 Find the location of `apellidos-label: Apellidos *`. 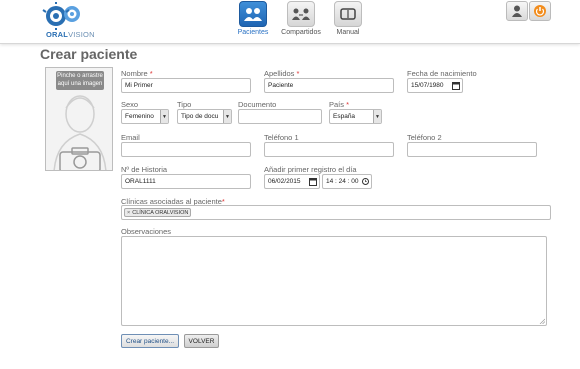

apellidos-label: Apellidos * is located at coordinates (282, 73).